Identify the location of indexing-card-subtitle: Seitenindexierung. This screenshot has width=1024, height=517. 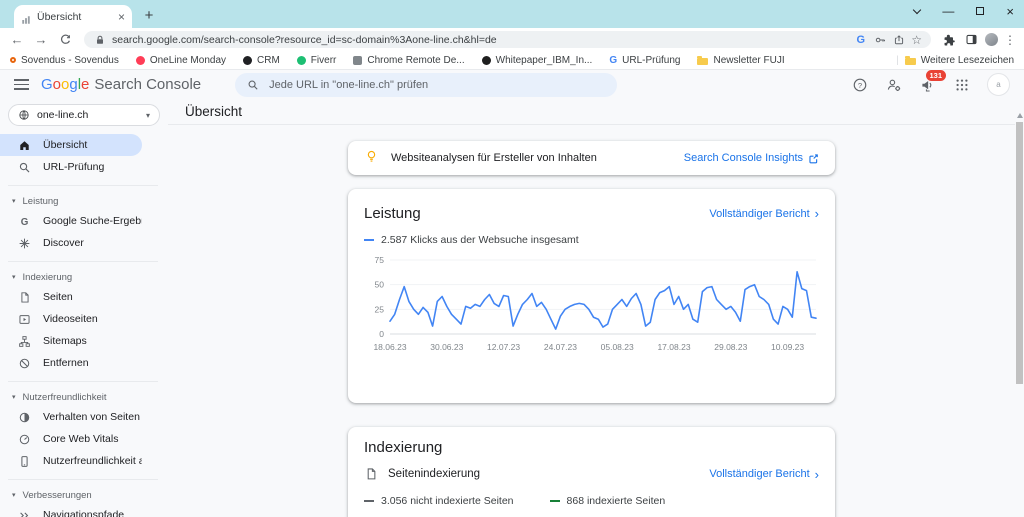
(434, 474).